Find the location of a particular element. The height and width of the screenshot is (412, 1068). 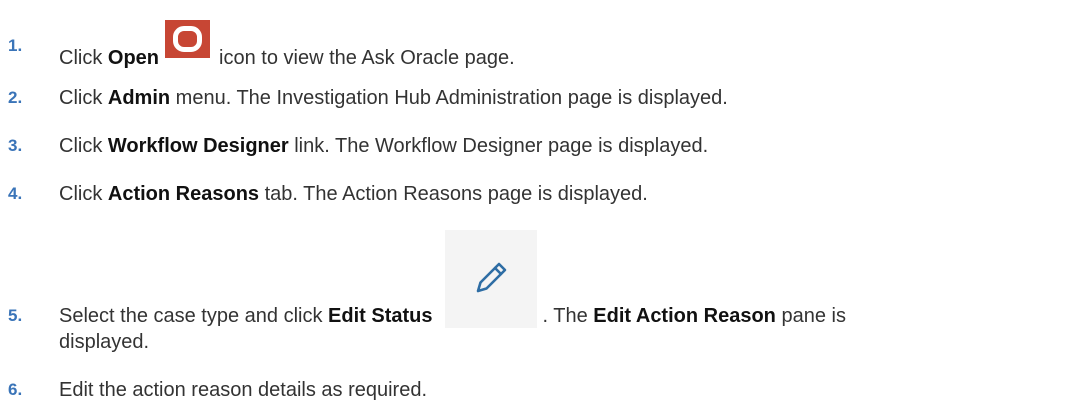

ui-term: Action Reasons is located at coordinates (183, 194).